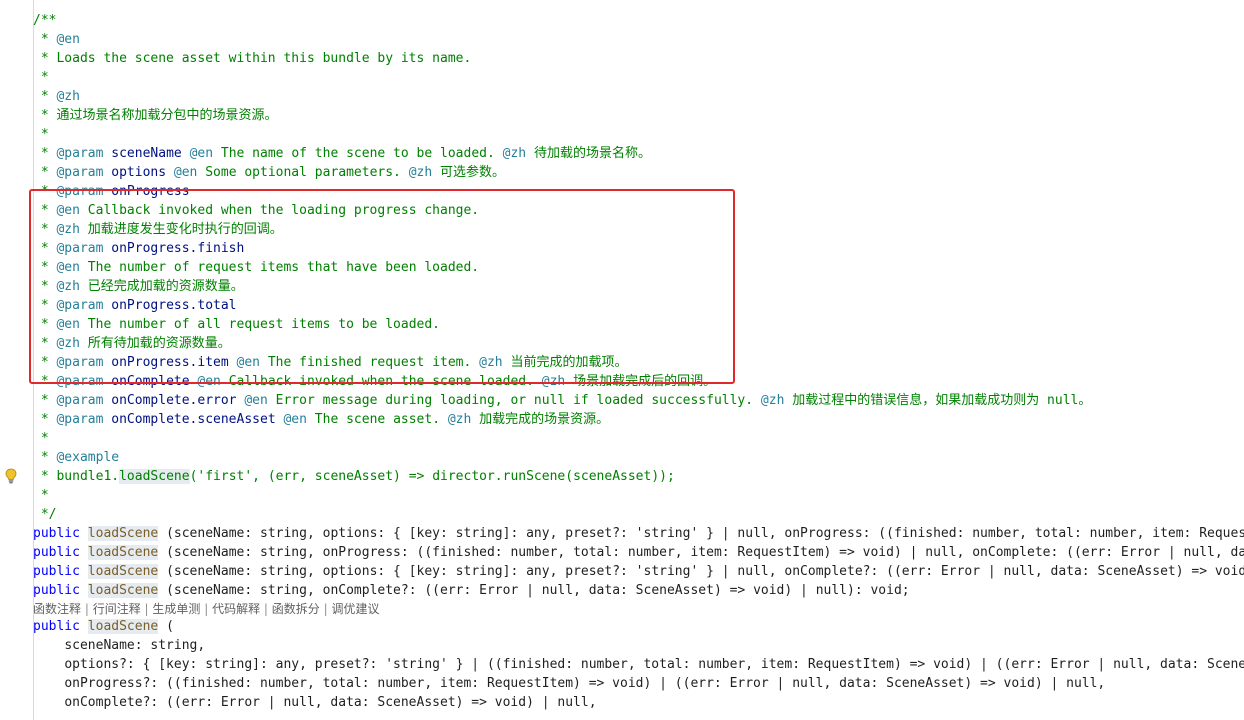 This screenshot has width=1244, height=720. What do you see at coordinates (139, 115) in the screenshot?
I see `code-line: * 通过场景名称加载分包中的场景资源。` at bounding box center [139, 115].